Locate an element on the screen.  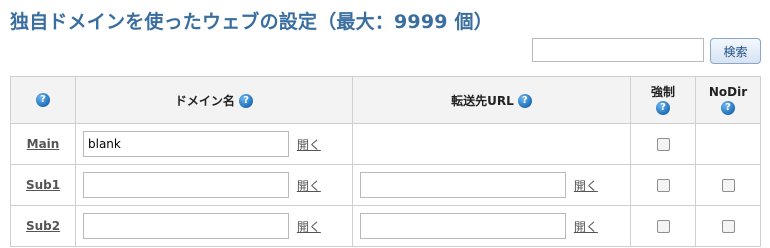
force-checkbox-main is located at coordinates (663, 144).